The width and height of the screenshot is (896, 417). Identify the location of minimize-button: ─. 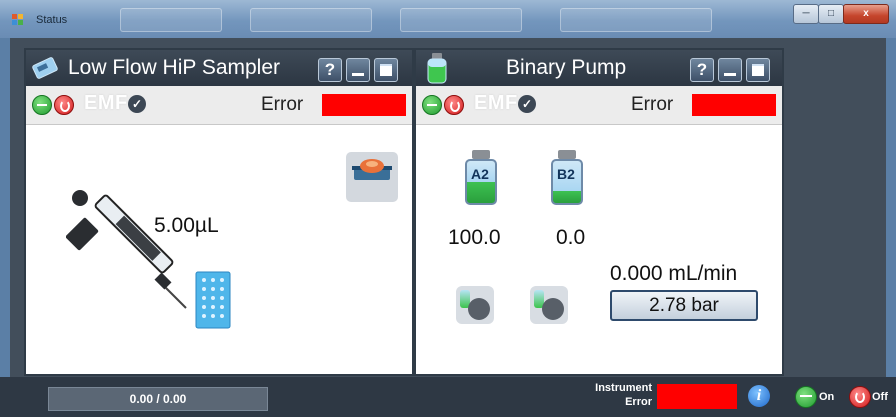
(806, 14).